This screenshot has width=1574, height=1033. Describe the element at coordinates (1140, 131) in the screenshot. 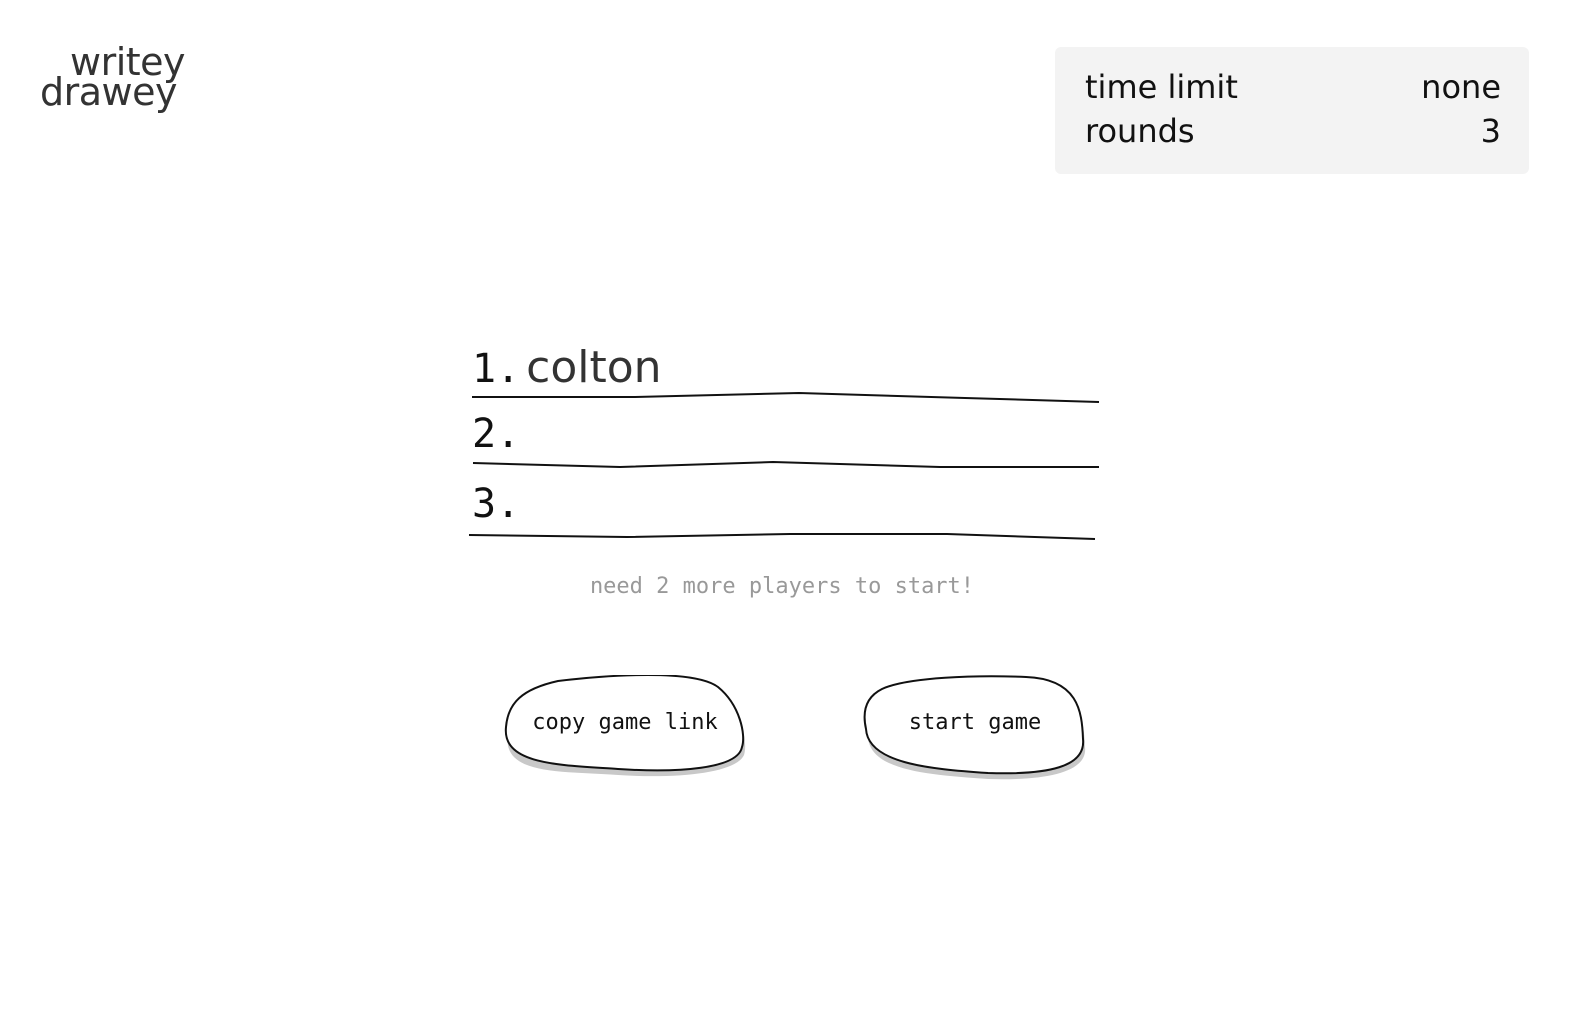

I see `setting-label: rounds` at that location.